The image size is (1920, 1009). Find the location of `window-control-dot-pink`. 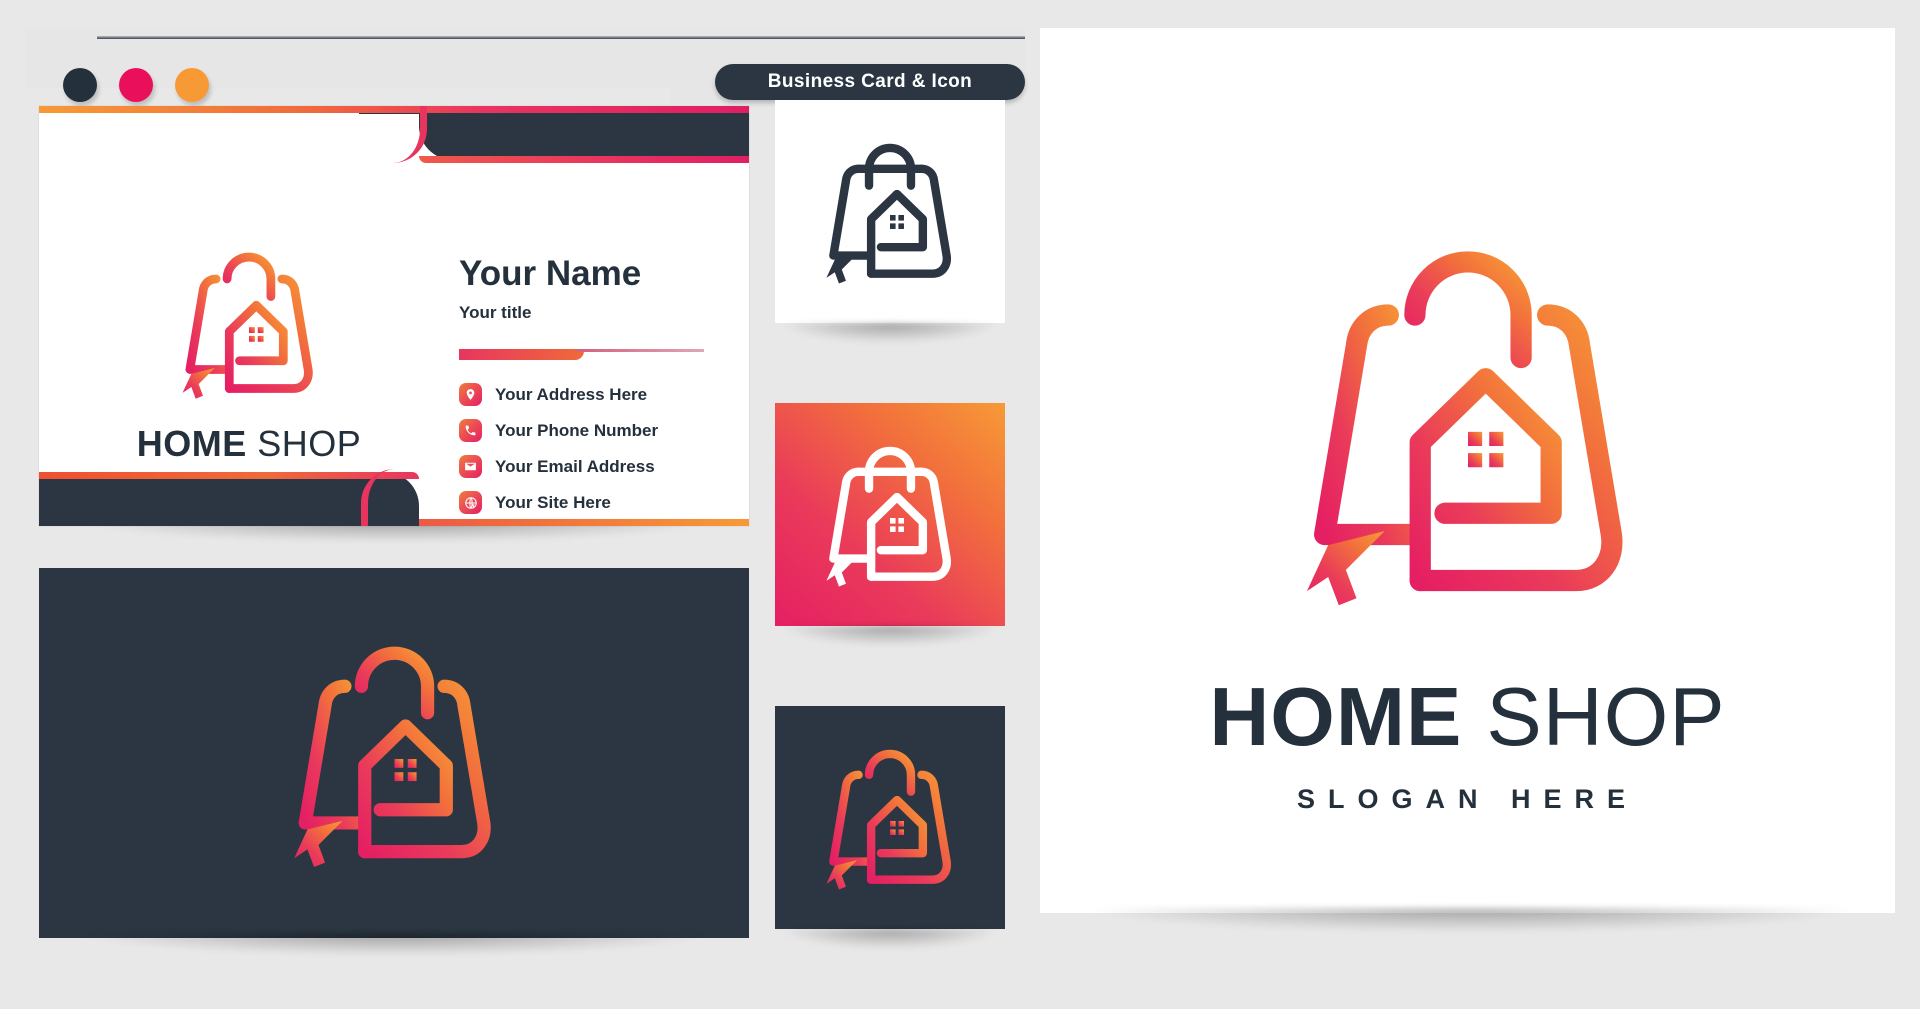

window-control-dot-pink is located at coordinates (136, 85).